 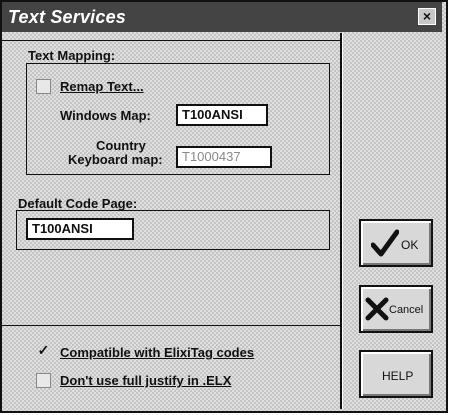 What do you see at coordinates (377, 309) in the screenshot?
I see `x-icon` at bounding box center [377, 309].